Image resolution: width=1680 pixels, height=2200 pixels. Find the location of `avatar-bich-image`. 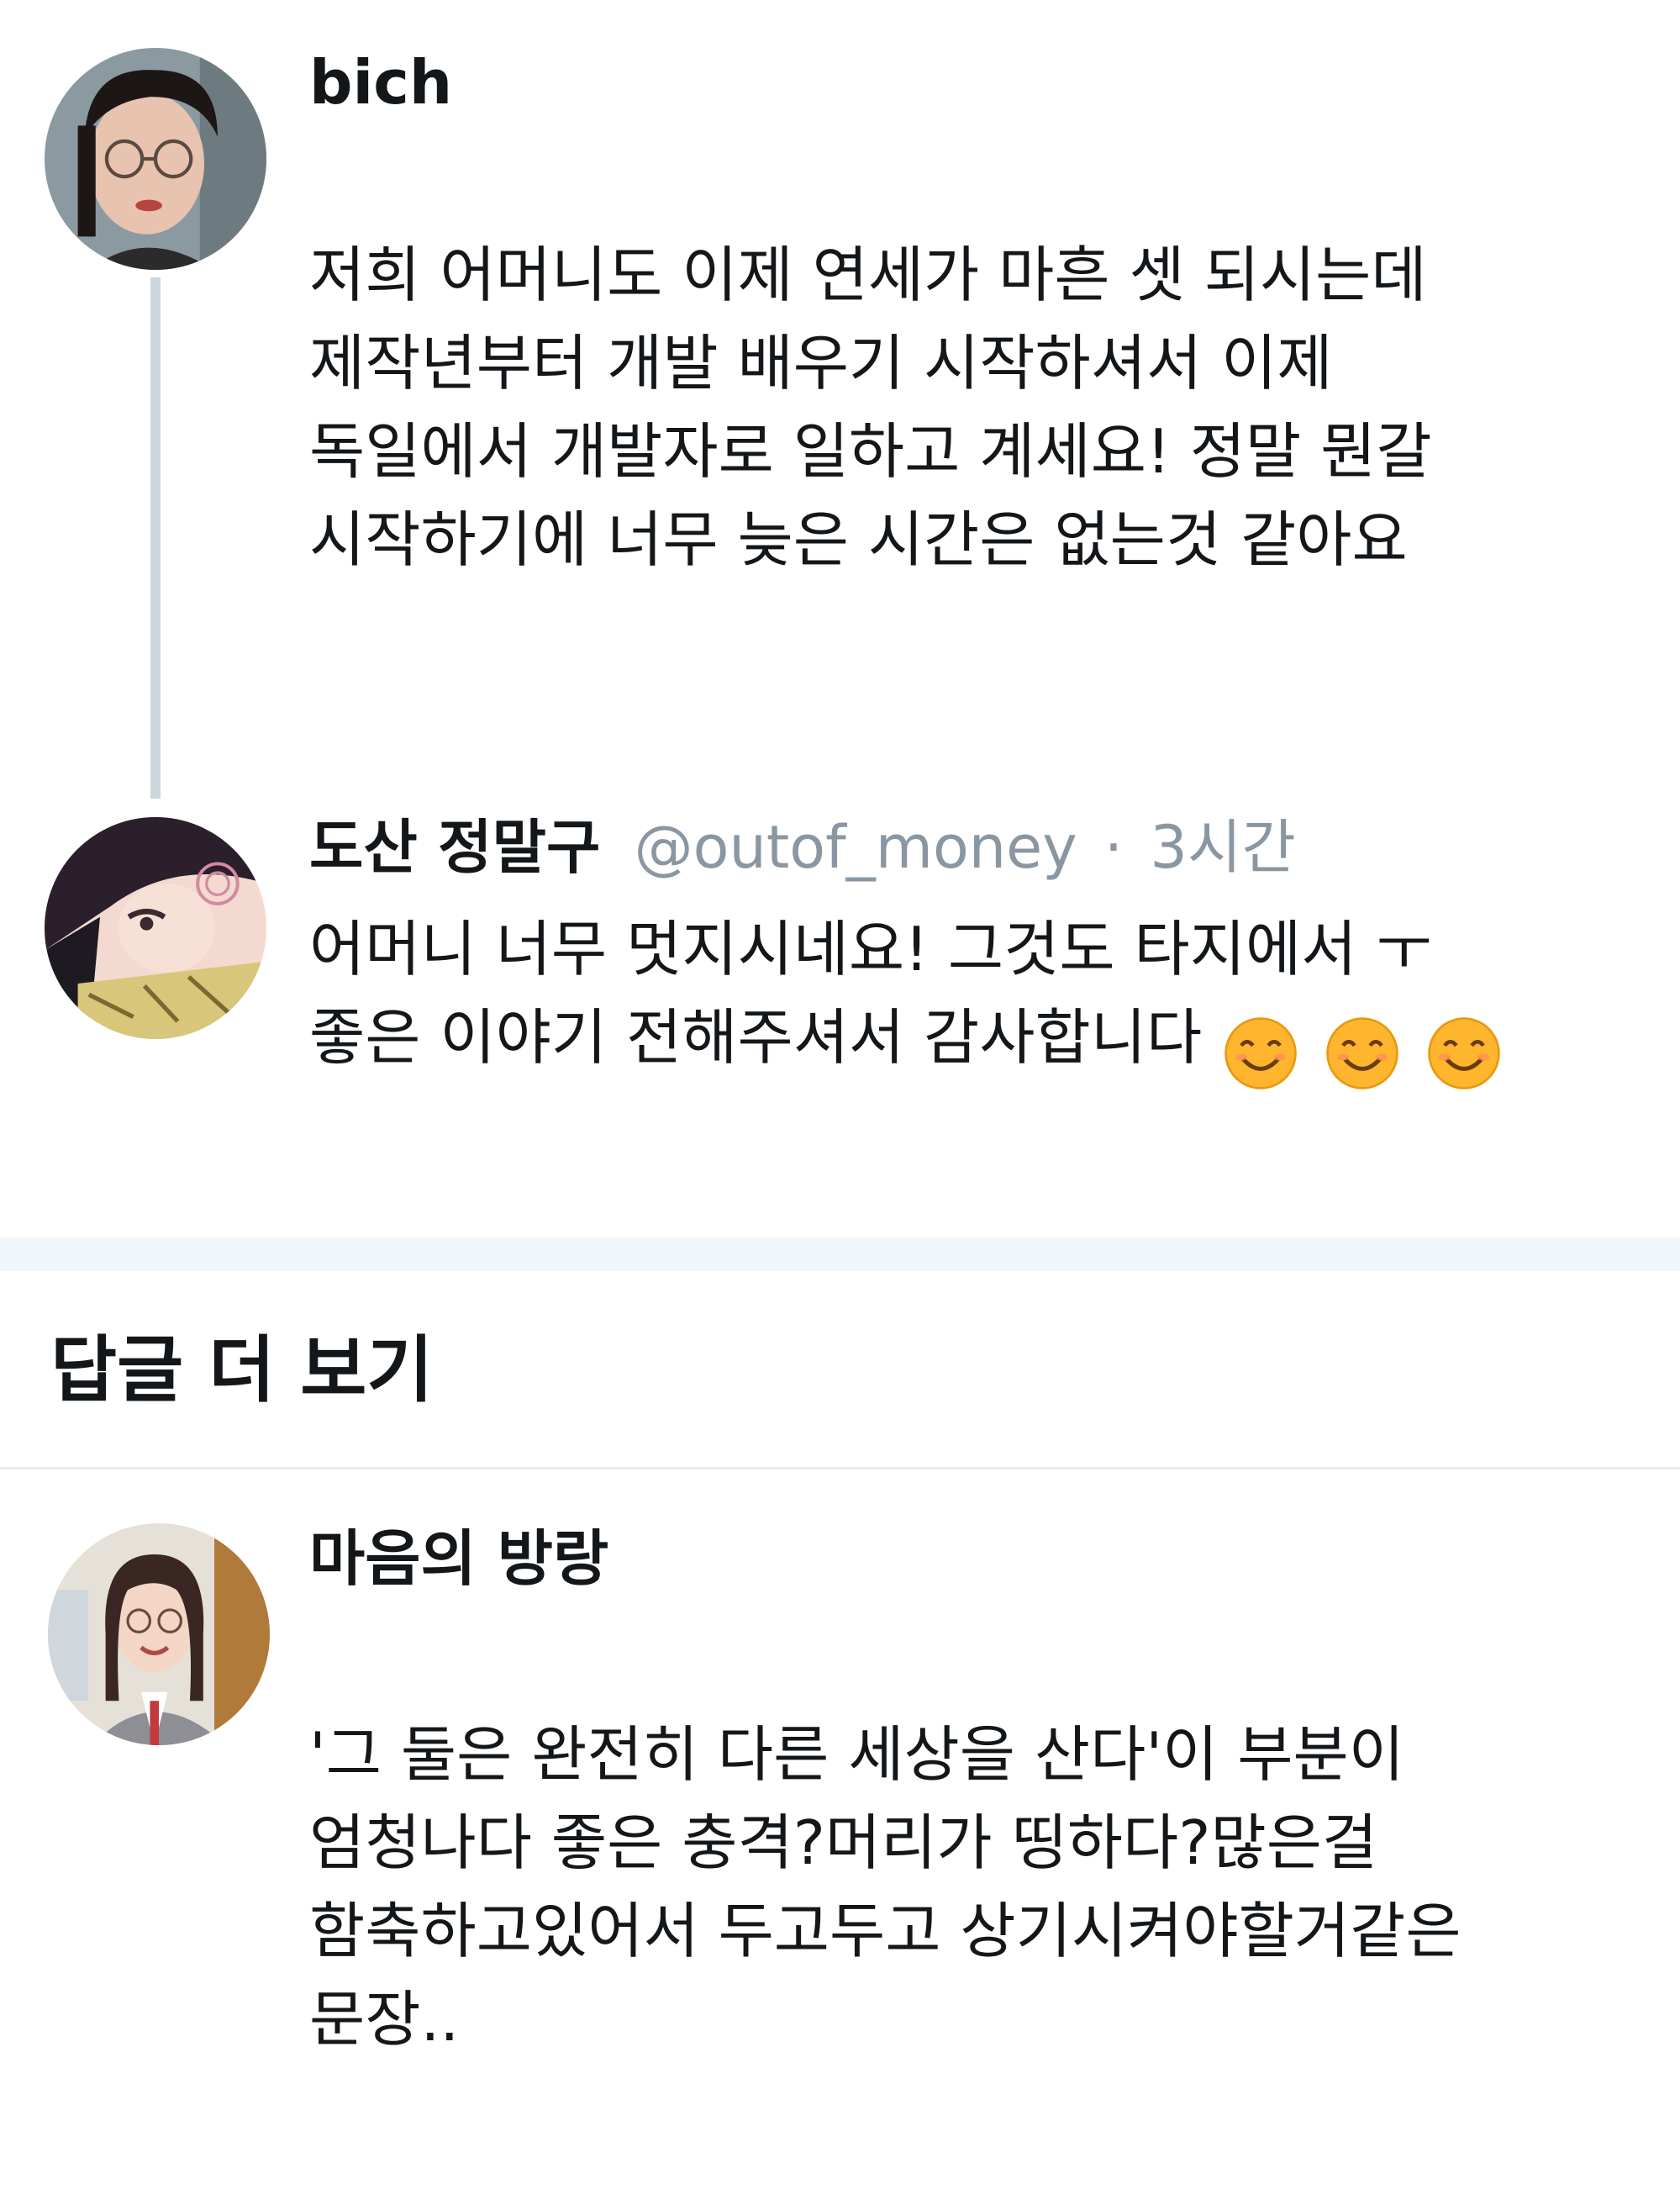

avatar-bich-image is located at coordinates (155, 159).